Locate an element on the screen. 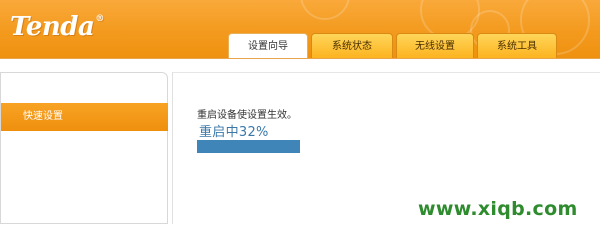 The image size is (600, 240). reboot-message: 重启设备使设置生效。 is located at coordinates (247, 115).